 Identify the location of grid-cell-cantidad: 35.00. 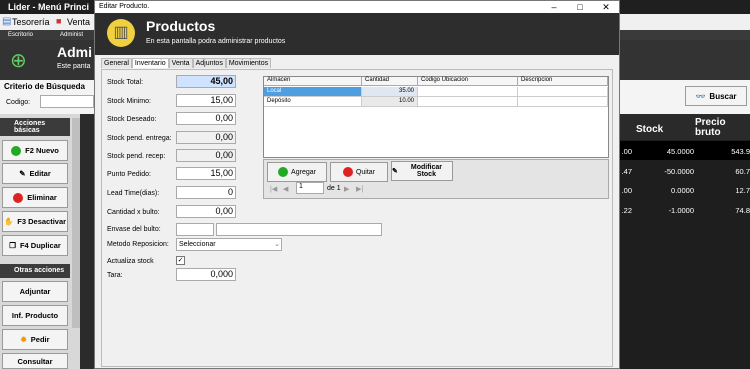
(390, 92).